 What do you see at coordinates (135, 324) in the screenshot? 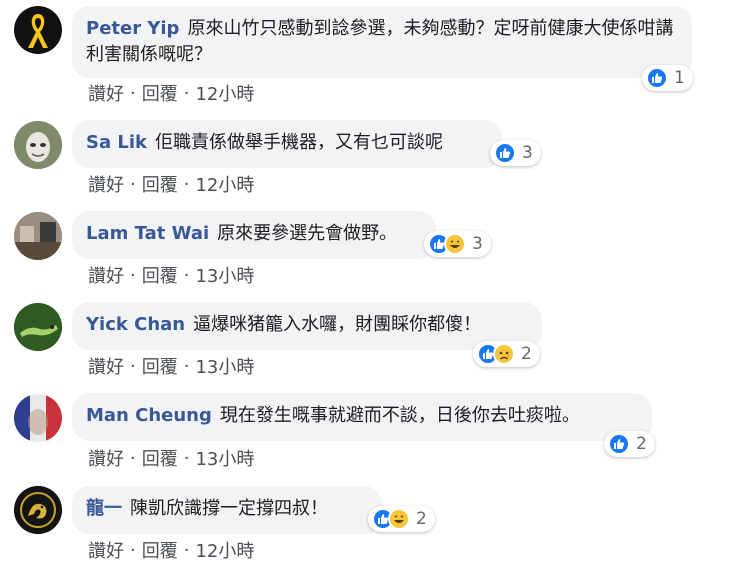
I see `comment-author: Yick Chan` at bounding box center [135, 324].